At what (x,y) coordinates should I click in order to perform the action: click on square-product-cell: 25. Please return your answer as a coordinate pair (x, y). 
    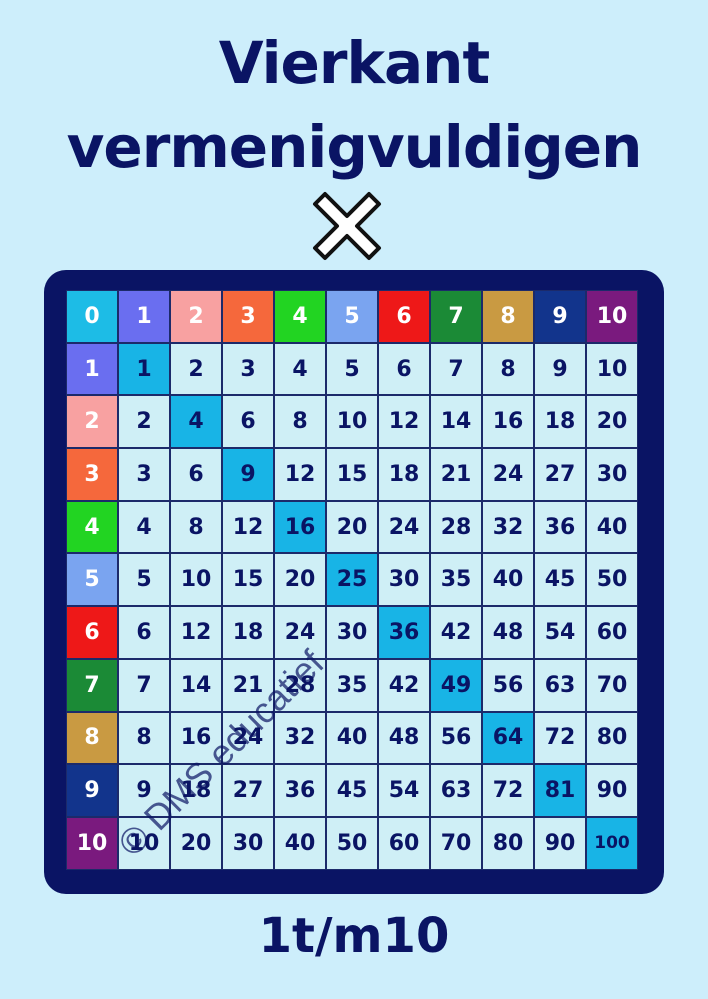
    Looking at the image, I should click on (352, 580).